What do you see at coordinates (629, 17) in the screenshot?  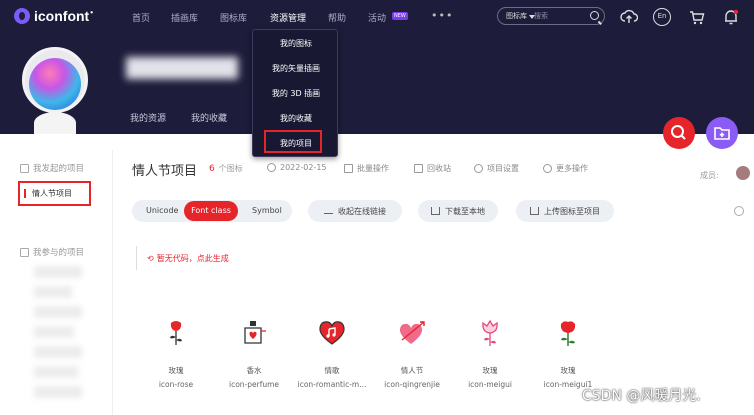 I see `upload-cloud-icon` at bounding box center [629, 17].